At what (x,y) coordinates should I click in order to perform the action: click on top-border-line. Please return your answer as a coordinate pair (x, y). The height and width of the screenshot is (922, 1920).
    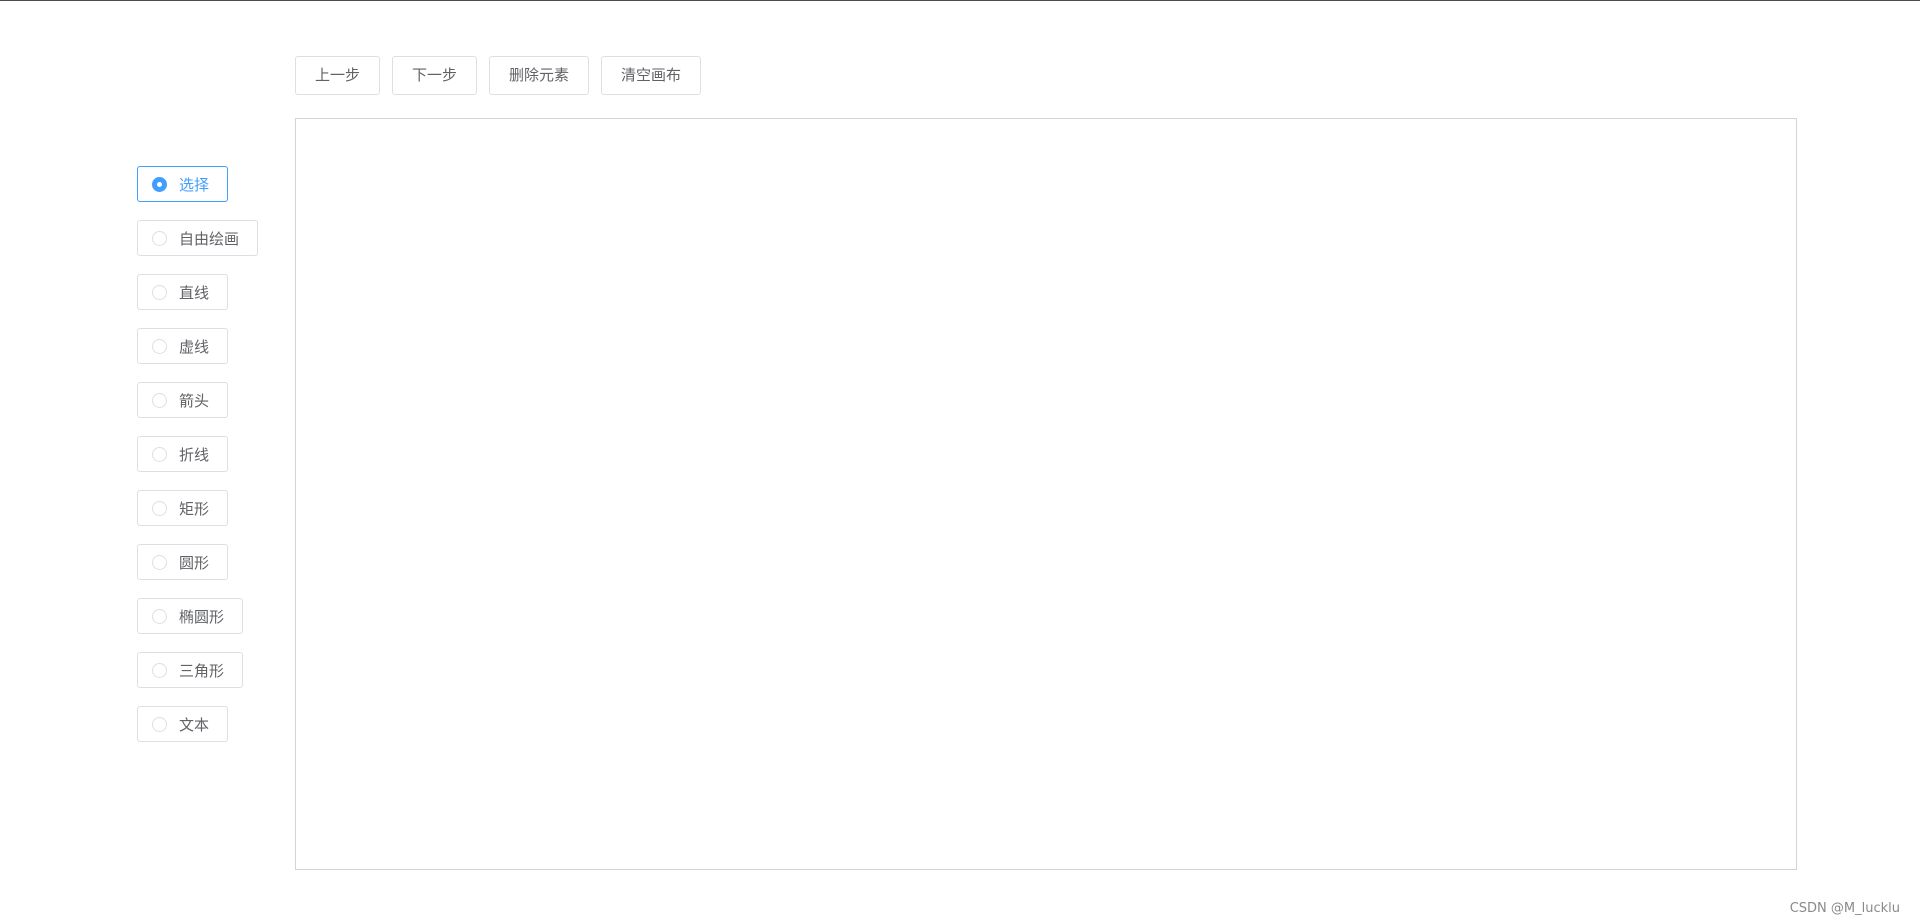
    Looking at the image, I should click on (960, 0).